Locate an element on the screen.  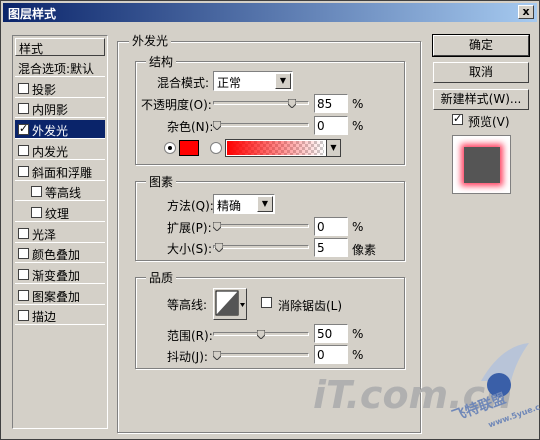
sidebar-item: 纹理 is located at coordinates (60, 212).